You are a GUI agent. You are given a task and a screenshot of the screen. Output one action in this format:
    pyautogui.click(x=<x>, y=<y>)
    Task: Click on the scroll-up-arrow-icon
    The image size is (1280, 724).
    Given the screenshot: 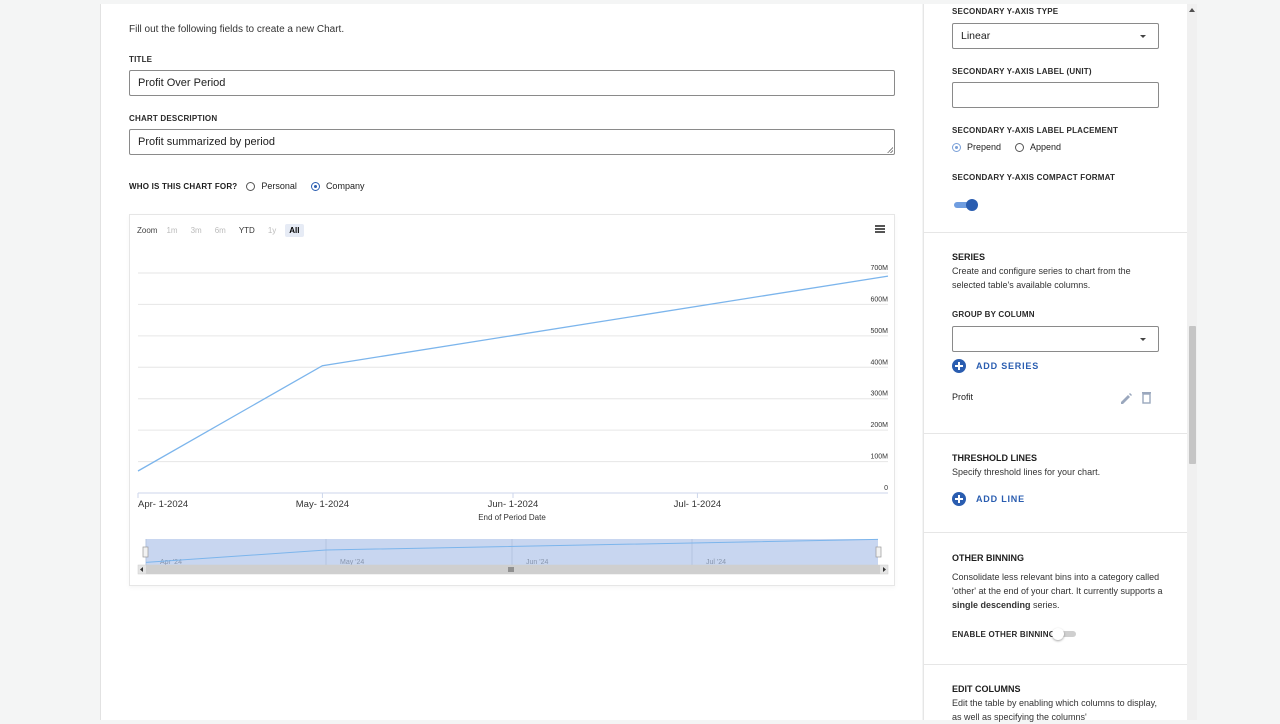 What is the action you would take?
    pyautogui.click(x=1192, y=10)
    